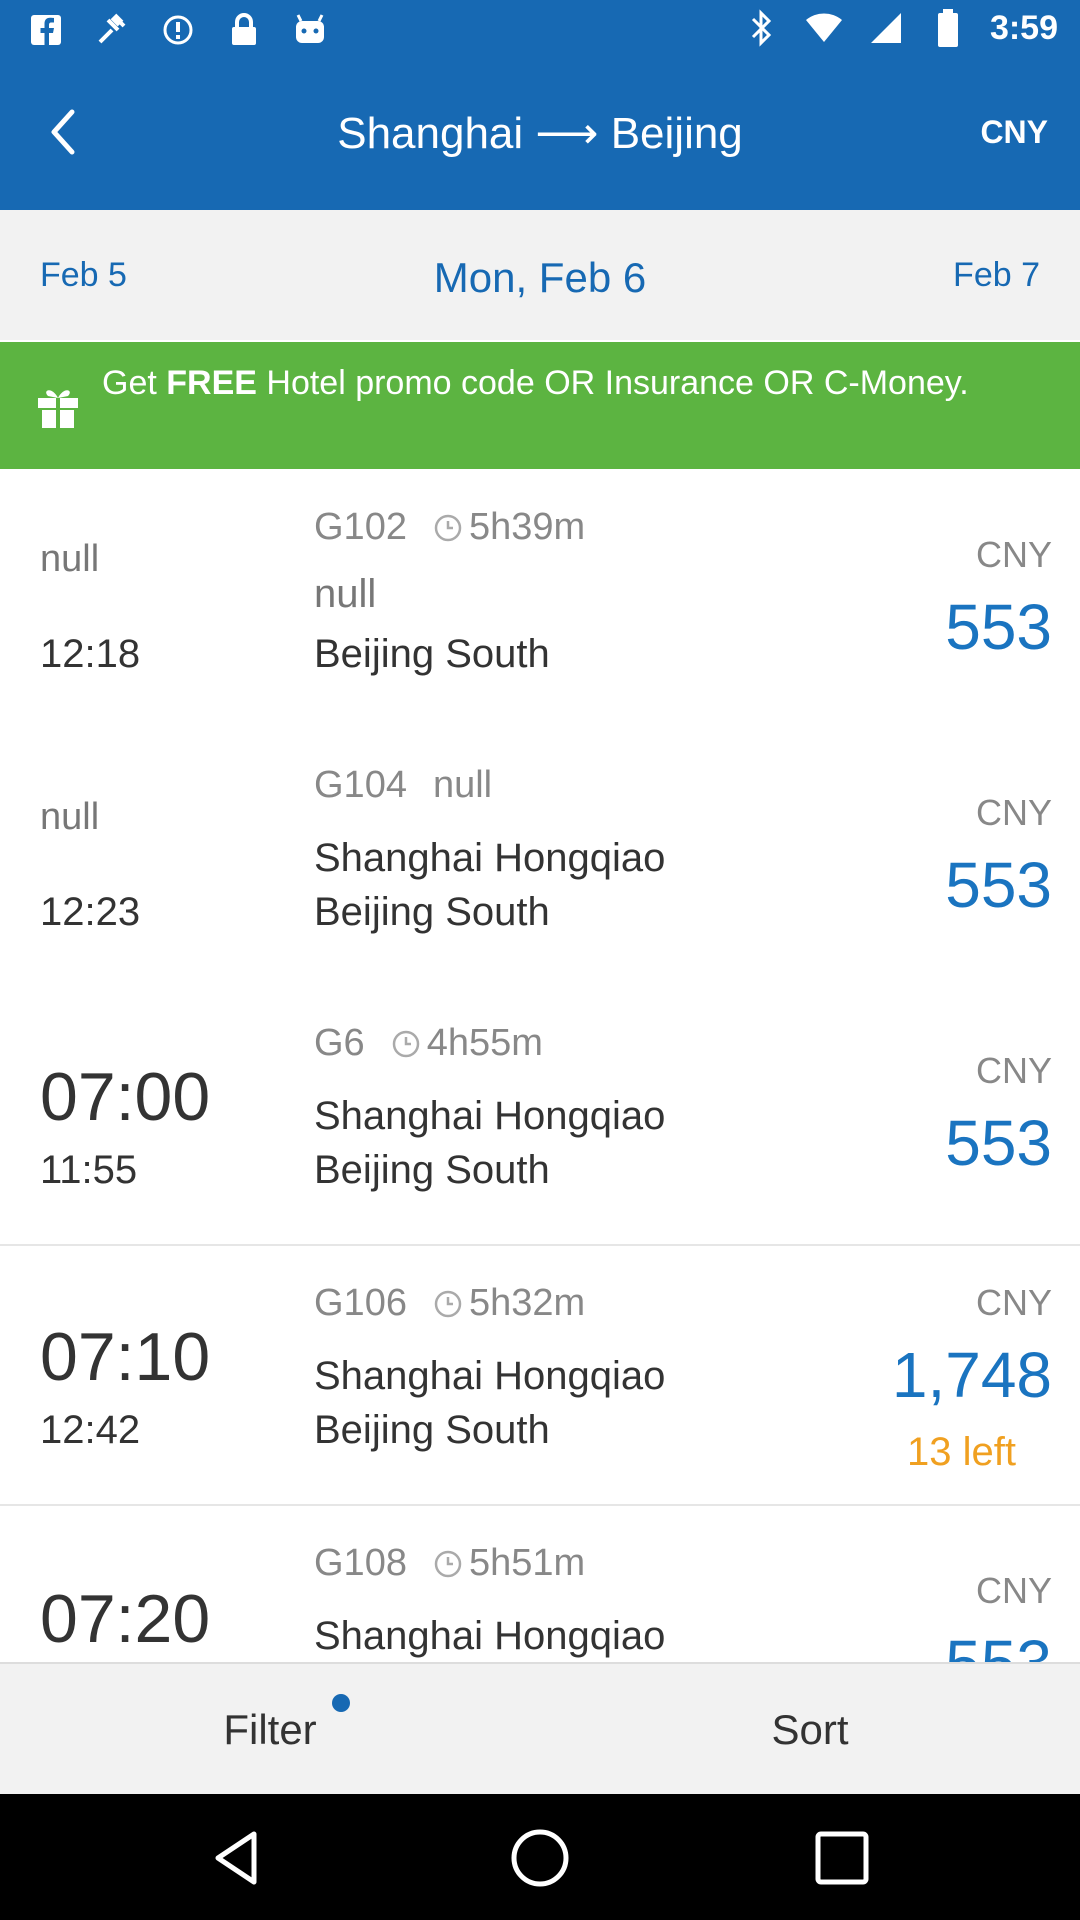  What do you see at coordinates (125, 1619) in the screenshot?
I see `depart-time: 07:20` at bounding box center [125, 1619].